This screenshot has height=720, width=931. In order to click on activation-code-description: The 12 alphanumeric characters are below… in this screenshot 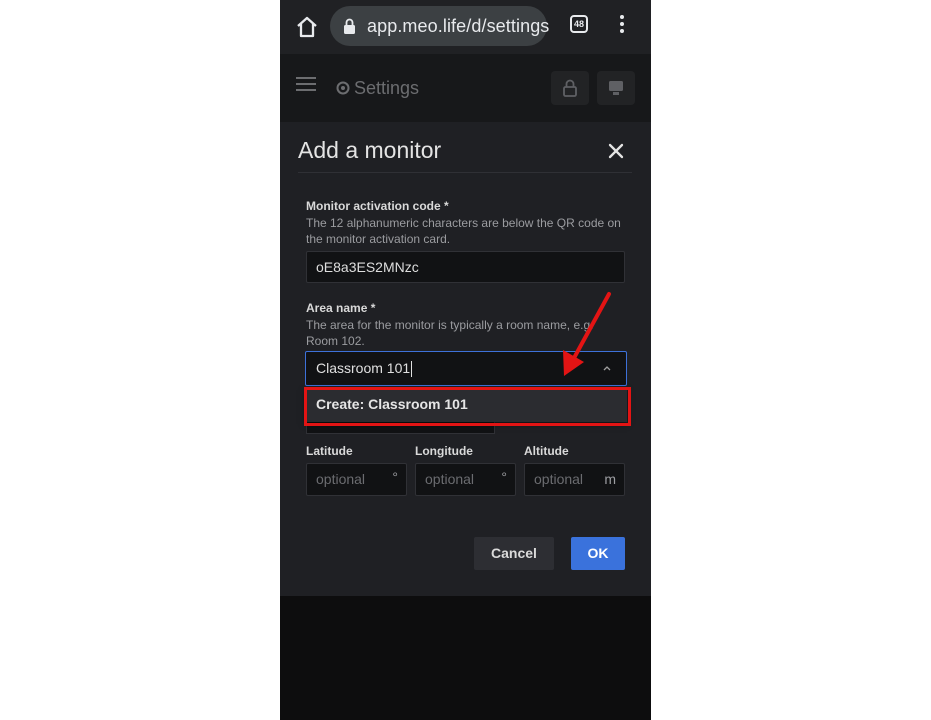, I will do `click(463, 231)`.